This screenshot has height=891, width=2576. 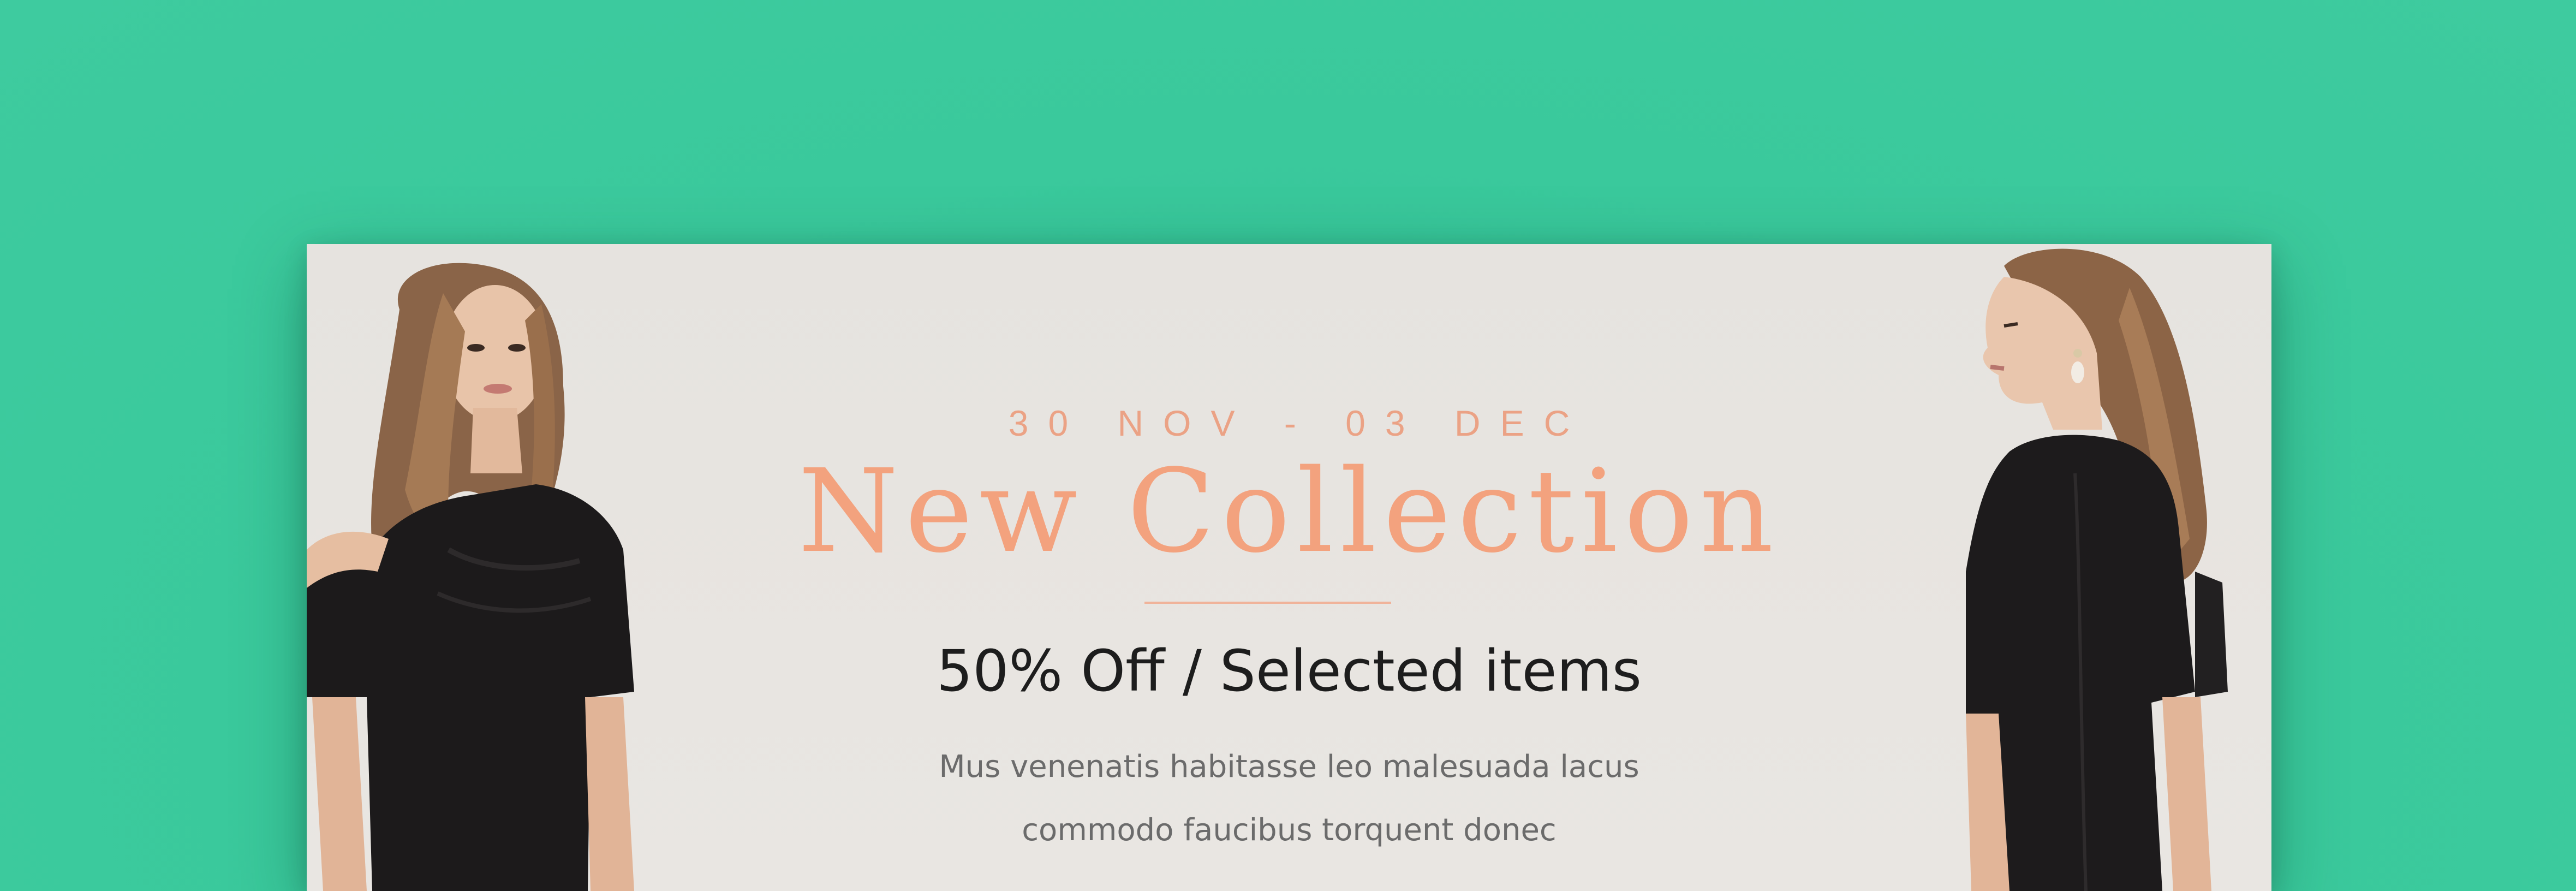 I want to click on description-line-2: commodo faucibus torquent donec, so click(x=1289, y=830).